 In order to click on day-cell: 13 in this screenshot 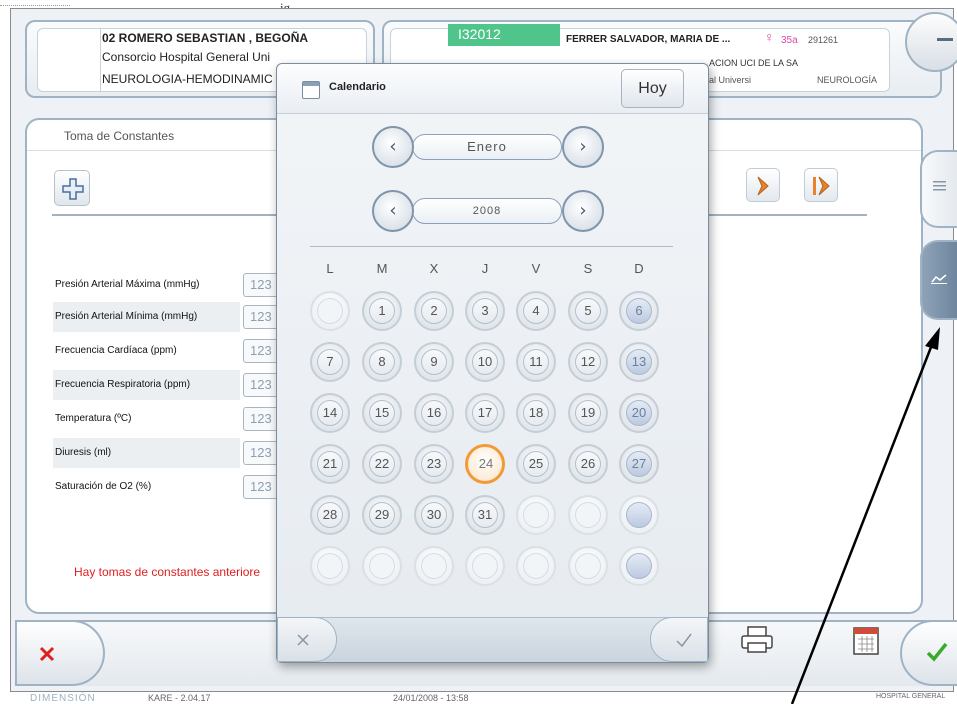, I will do `click(639, 362)`.